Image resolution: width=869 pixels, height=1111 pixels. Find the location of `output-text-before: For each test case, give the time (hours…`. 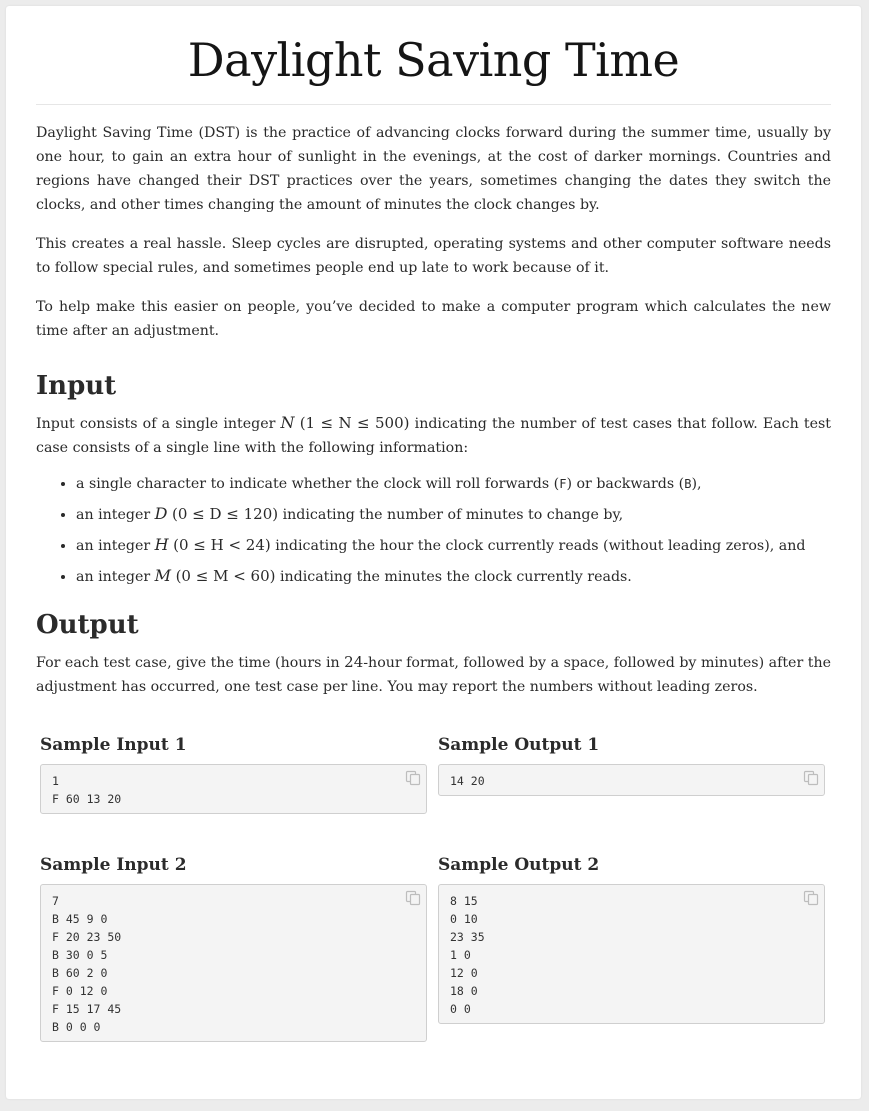

output-text-before: For each test case, give the time (hours… is located at coordinates (190, 663).